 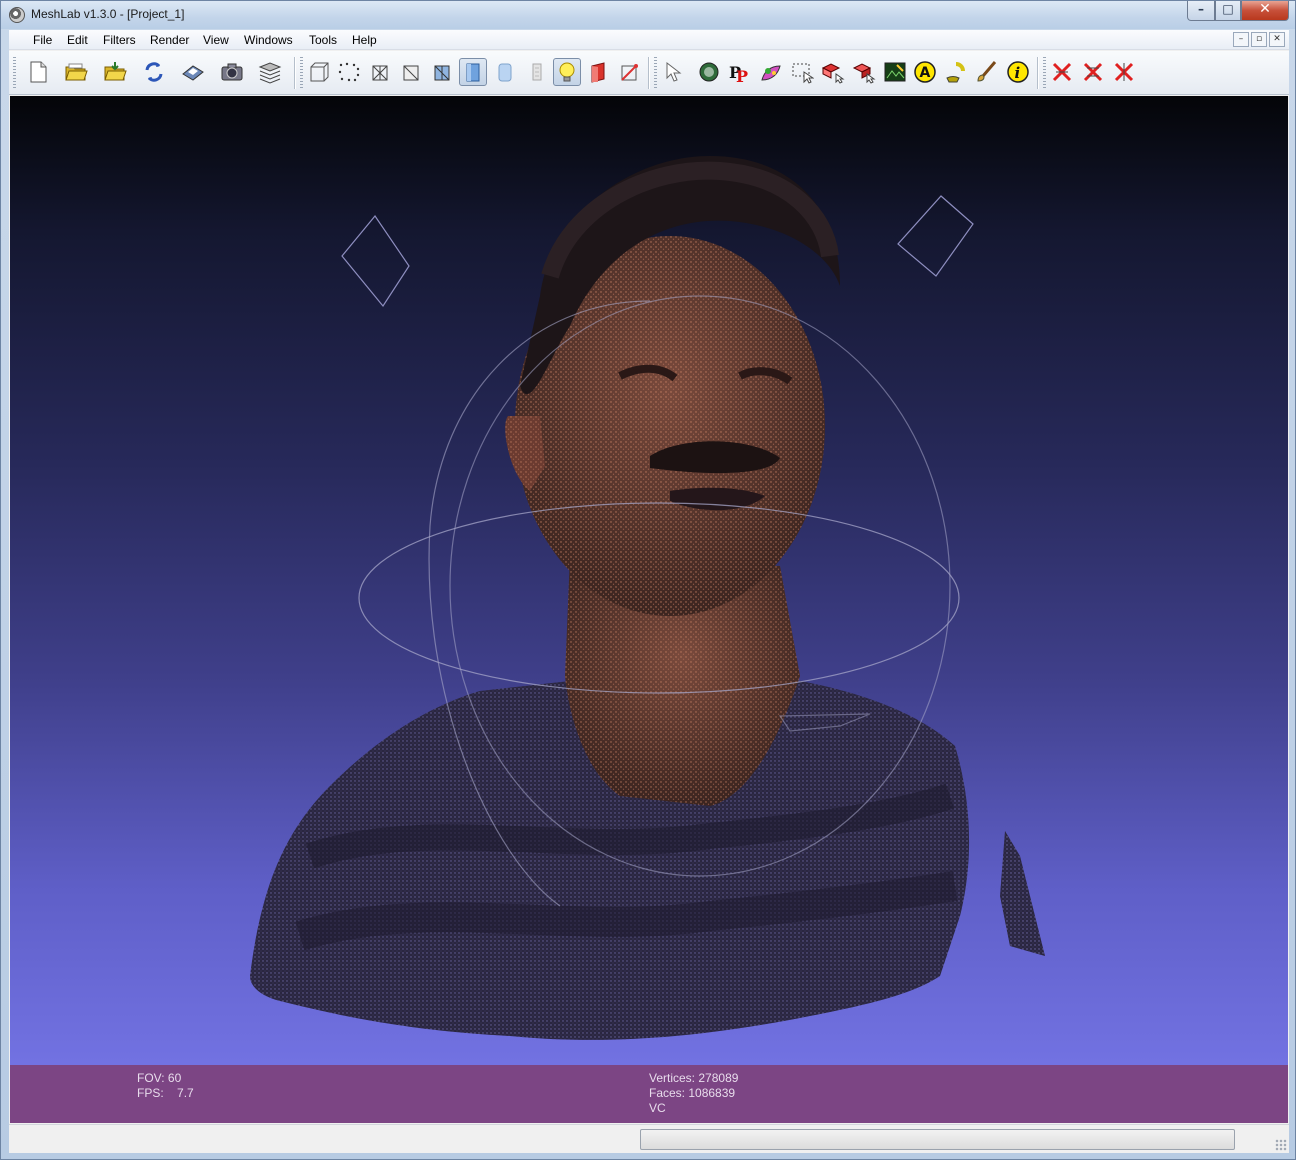 What do you see at coordinates (672, 386) in the screenshot?
I see `head-mesh` at bounding box center [672, 386].